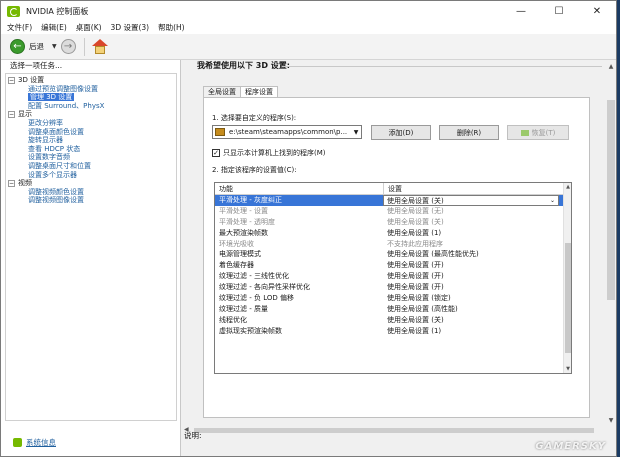 This screenshot has height=457, width=620. What do you see at coordinates (393, 298) in the screenshot?
I see `table-row: 纹理过滤 - 负 LOD 偏移 使用全局设置 (锁定)` at bounding box center [393, 298].